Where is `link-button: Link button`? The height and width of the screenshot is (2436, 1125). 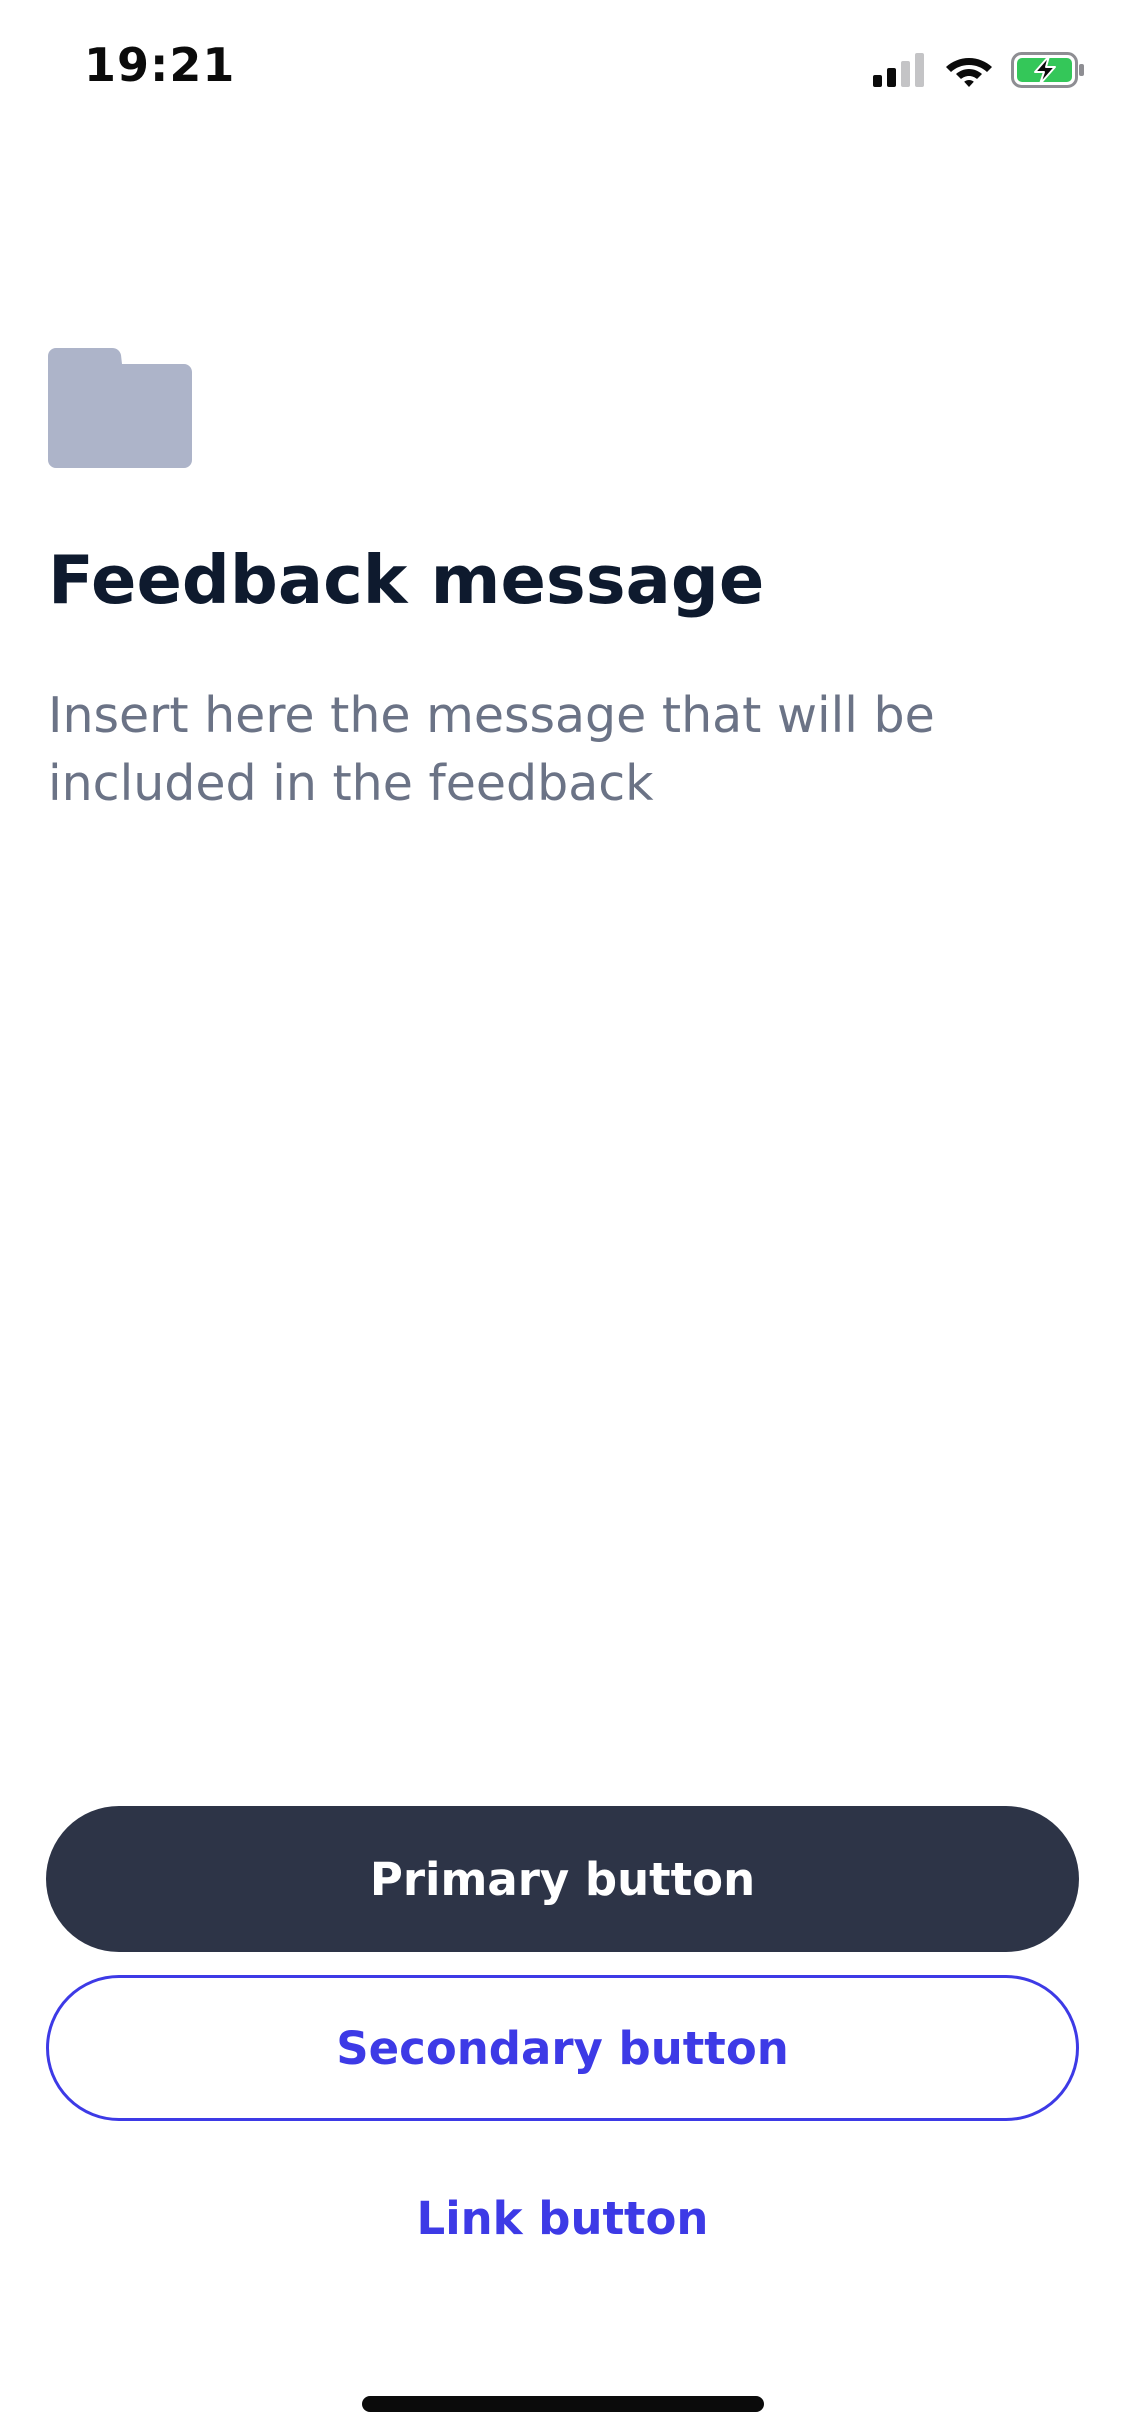
link-button: Link button is located at coordinates (562, 2218).